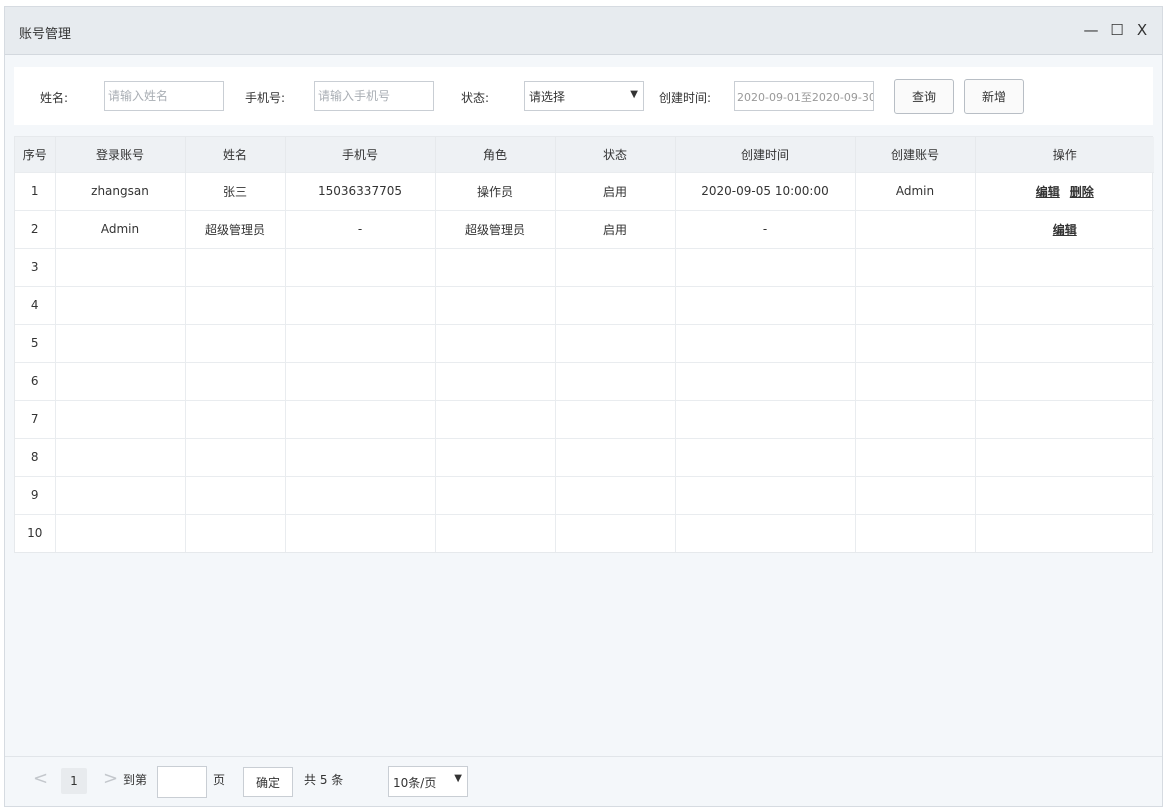 The image size is (1169, 811). Describe the element at coordinates (804, 96) in the screenshot. I see `created-date-range-input: 2020-09-01至2020-09-30` at that location.